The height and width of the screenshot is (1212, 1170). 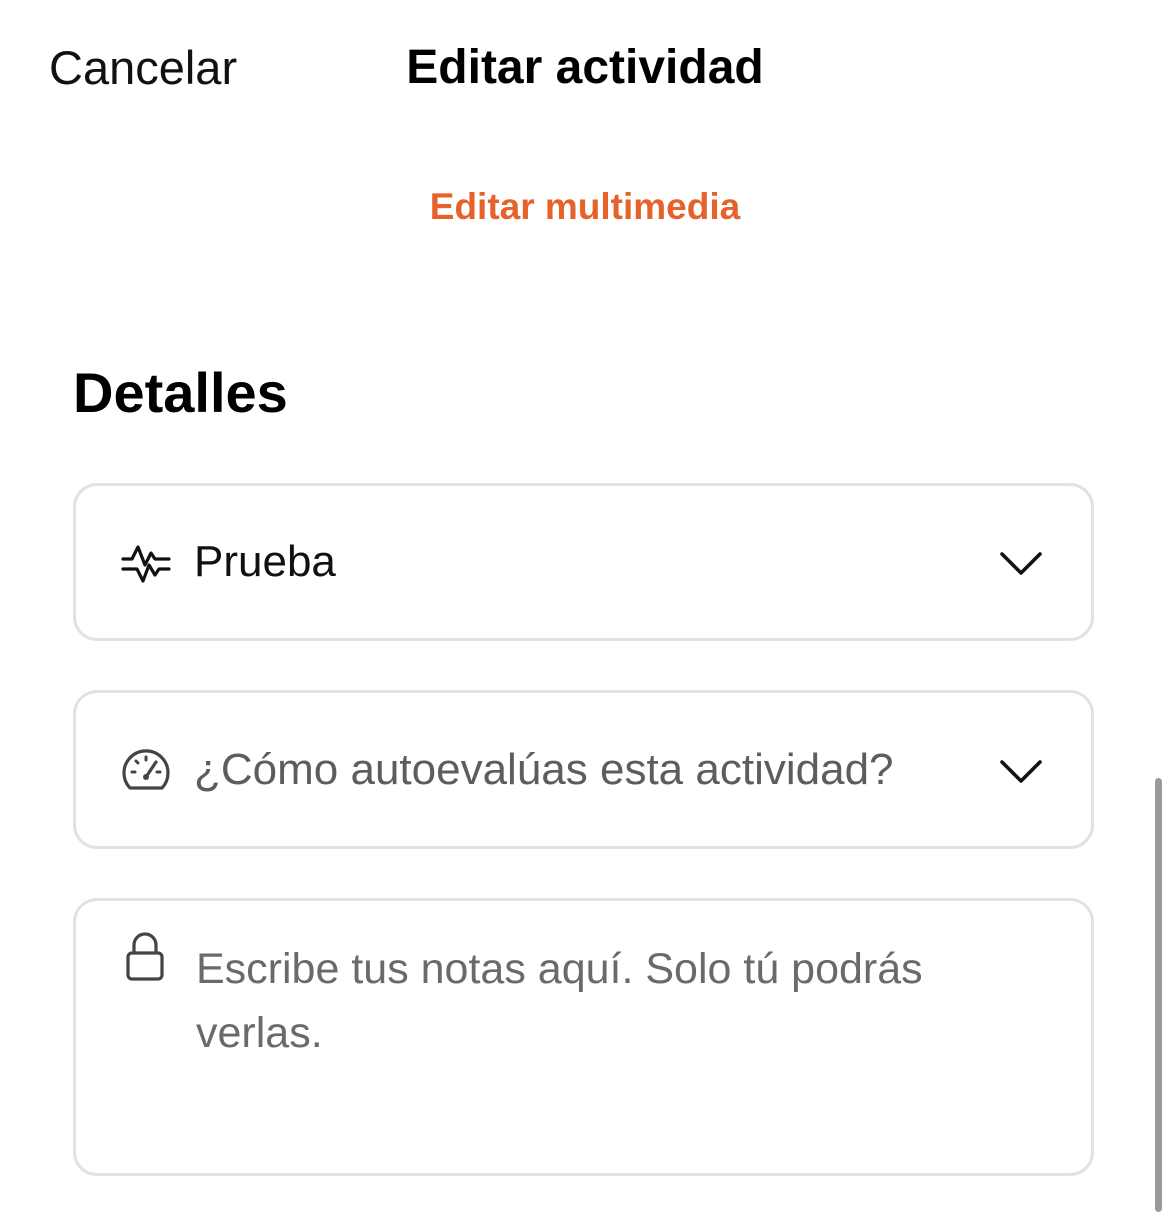 I want to click on edit-media-link: Editar multimedia, so click(x=585, y=207).